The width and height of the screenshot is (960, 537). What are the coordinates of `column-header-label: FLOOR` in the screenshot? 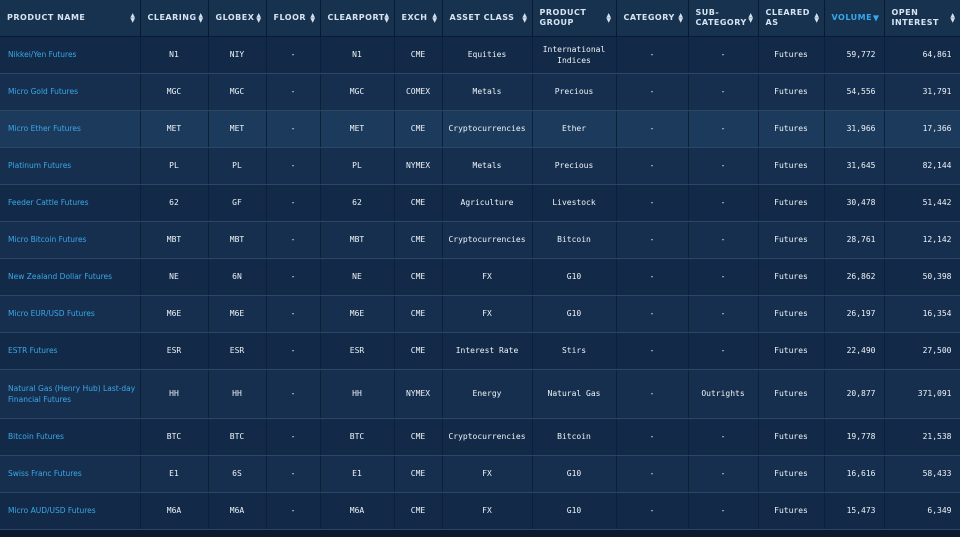 It's located at (290, 17).